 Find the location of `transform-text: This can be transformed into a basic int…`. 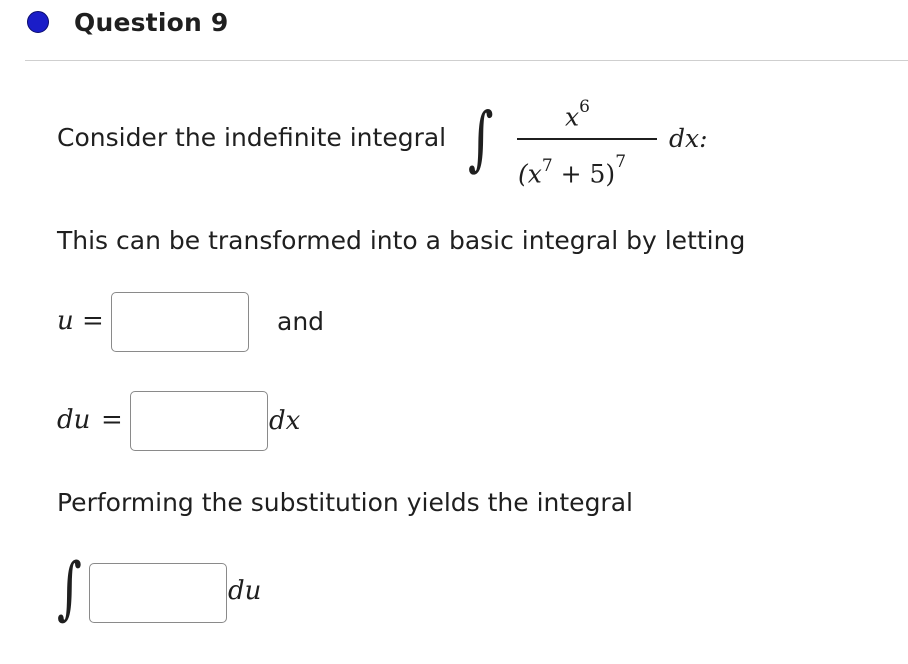

transform-text: This can be transformed into a basic int… is located at coordinates (401, 240).